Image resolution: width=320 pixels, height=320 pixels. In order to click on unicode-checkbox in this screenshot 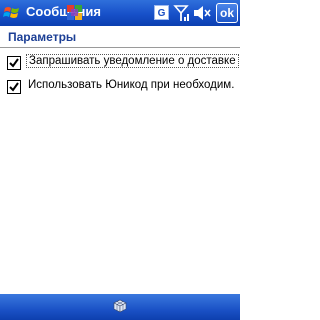, I will do `click(14, 87)`.